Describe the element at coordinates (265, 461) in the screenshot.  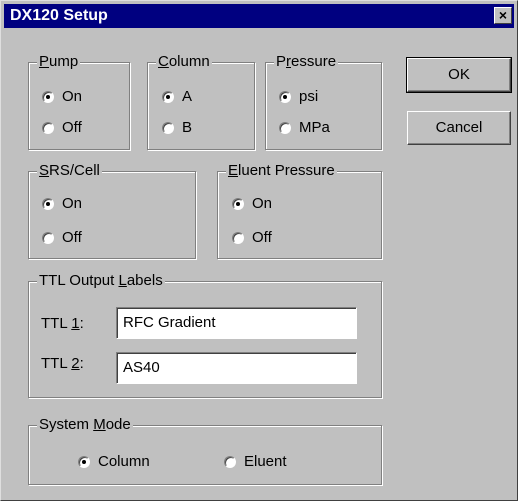
I see `system-mode-eluent-label: Eluent` at that location.